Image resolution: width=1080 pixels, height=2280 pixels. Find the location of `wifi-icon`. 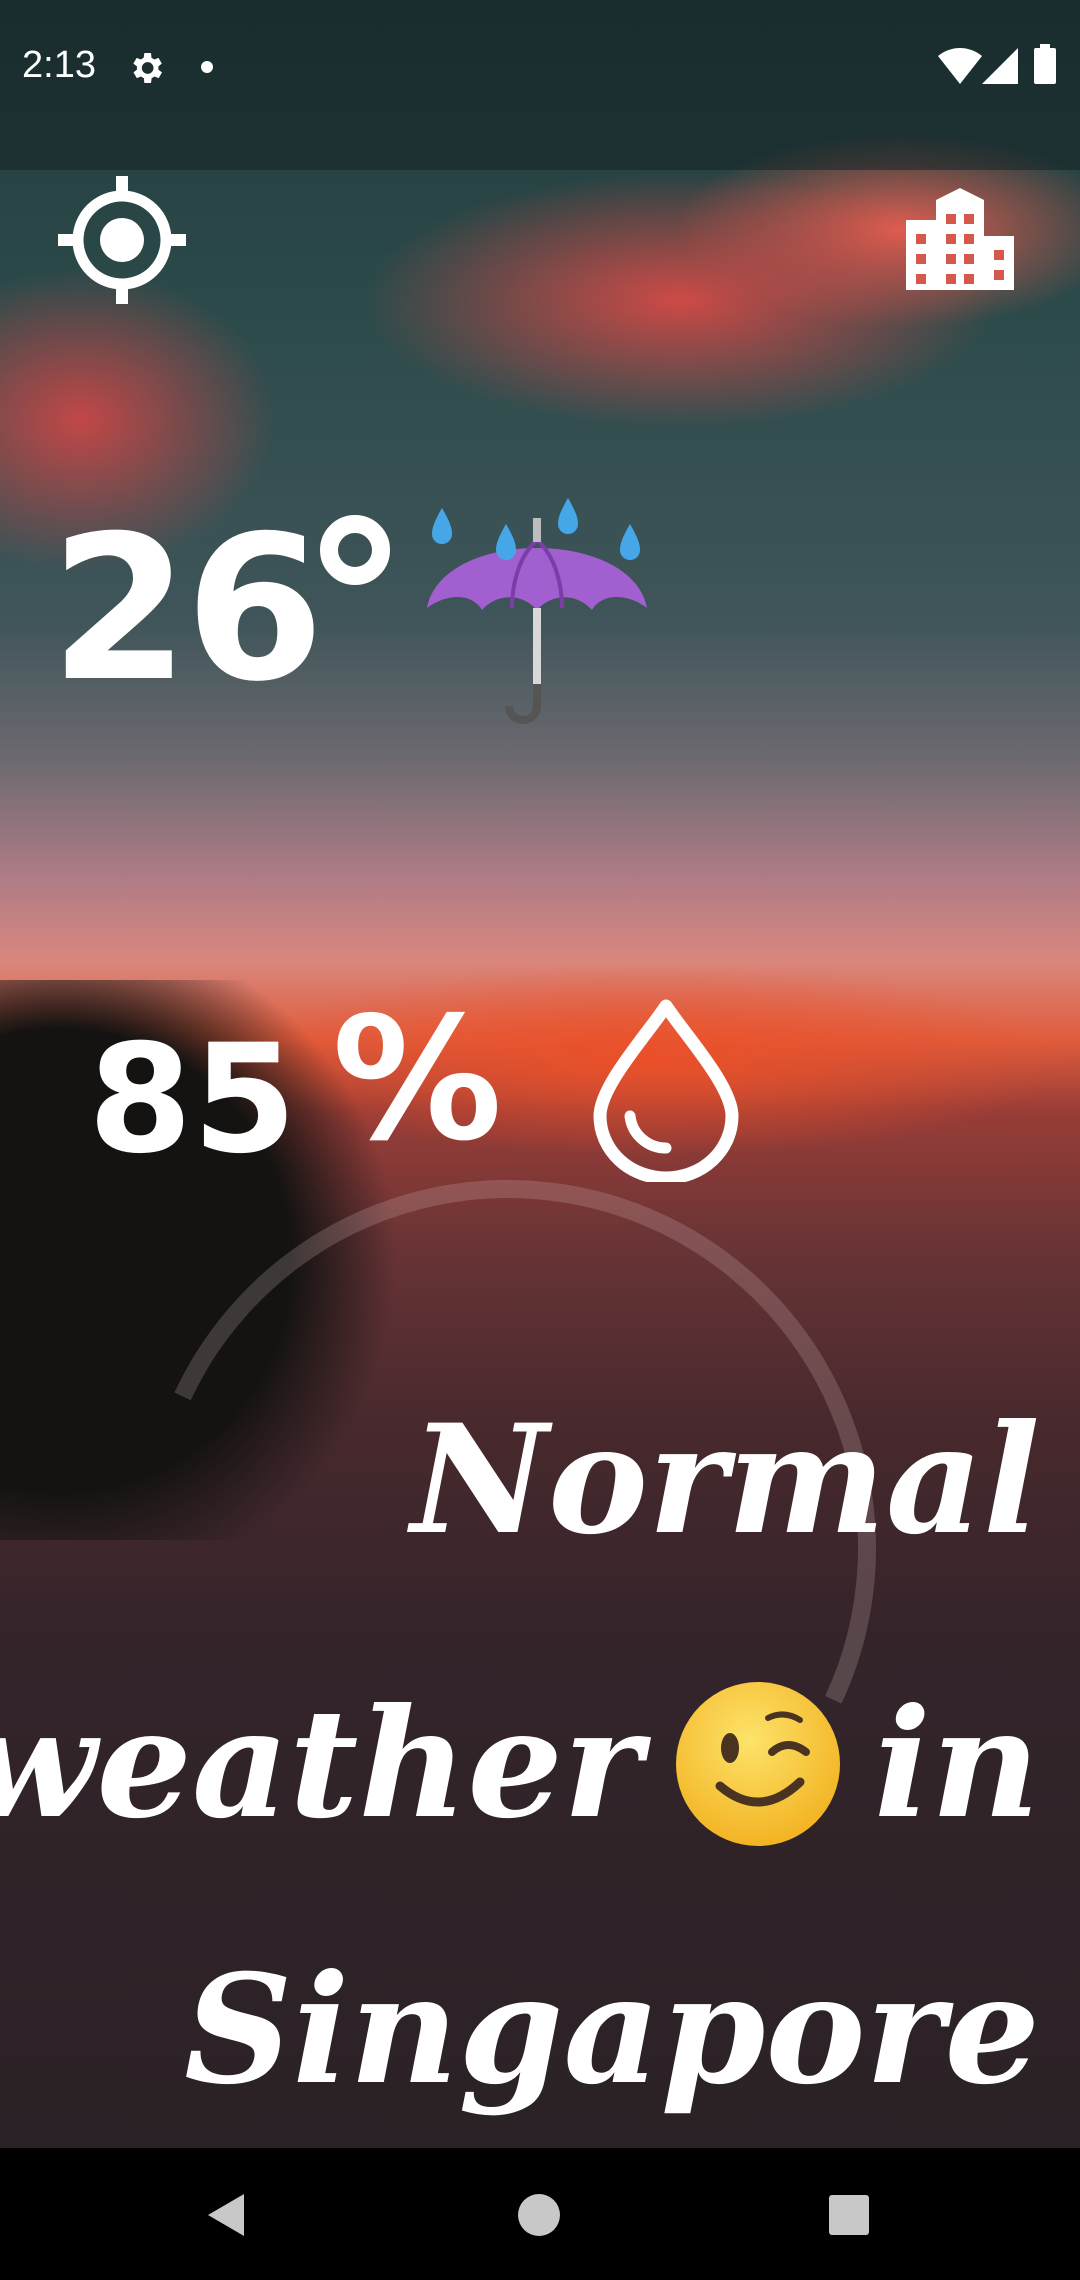

wifi-icon is located at coordinates (960, 66).